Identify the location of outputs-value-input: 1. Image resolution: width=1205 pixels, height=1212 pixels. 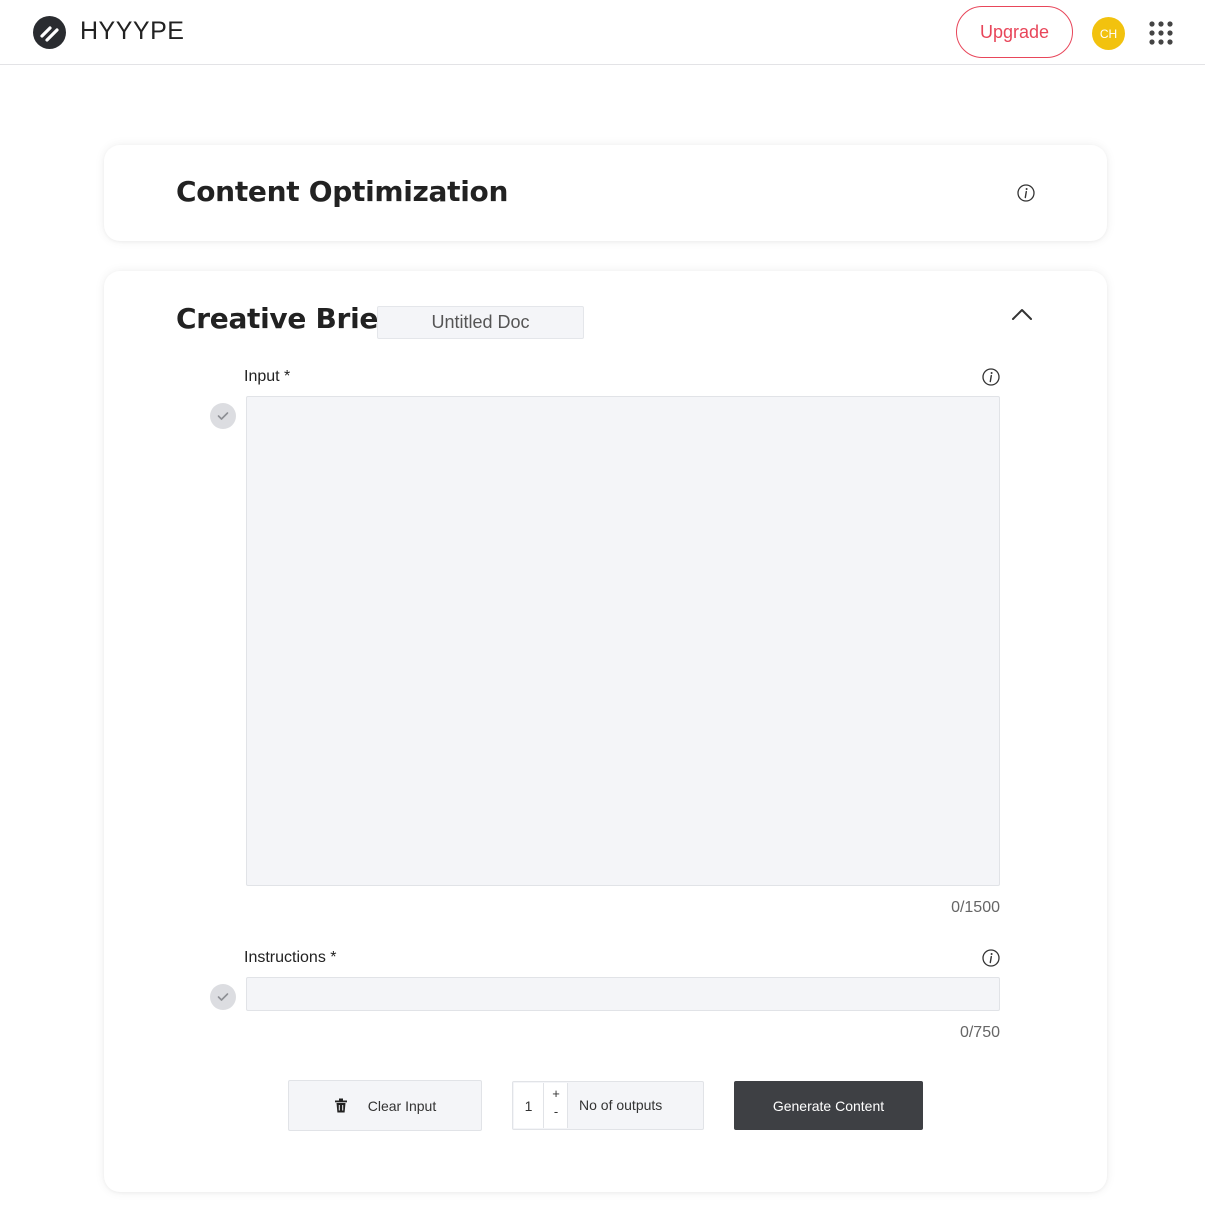
(529, 1105).